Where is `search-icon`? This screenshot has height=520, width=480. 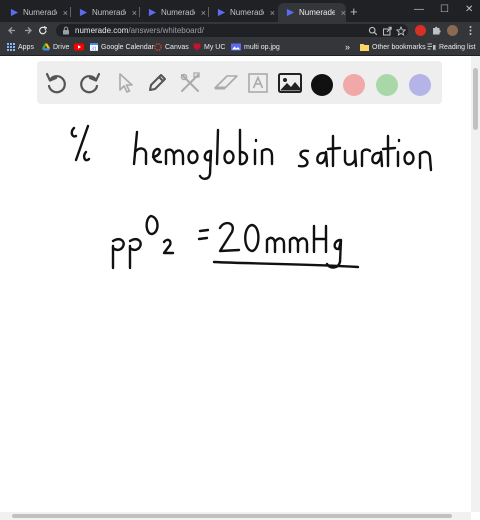
search-icon is located at coordinates (373, 31).